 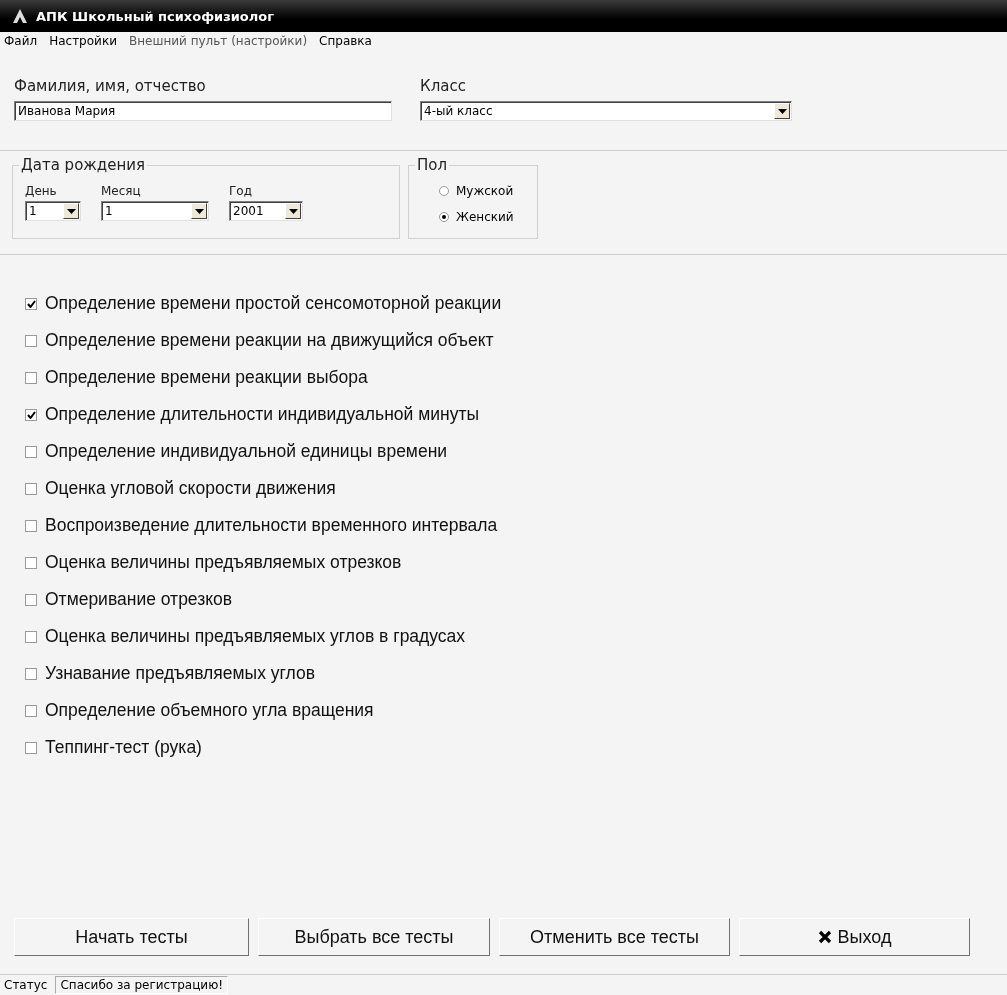 I want to click on field-label: Месяц, so click(x=121, y=191).